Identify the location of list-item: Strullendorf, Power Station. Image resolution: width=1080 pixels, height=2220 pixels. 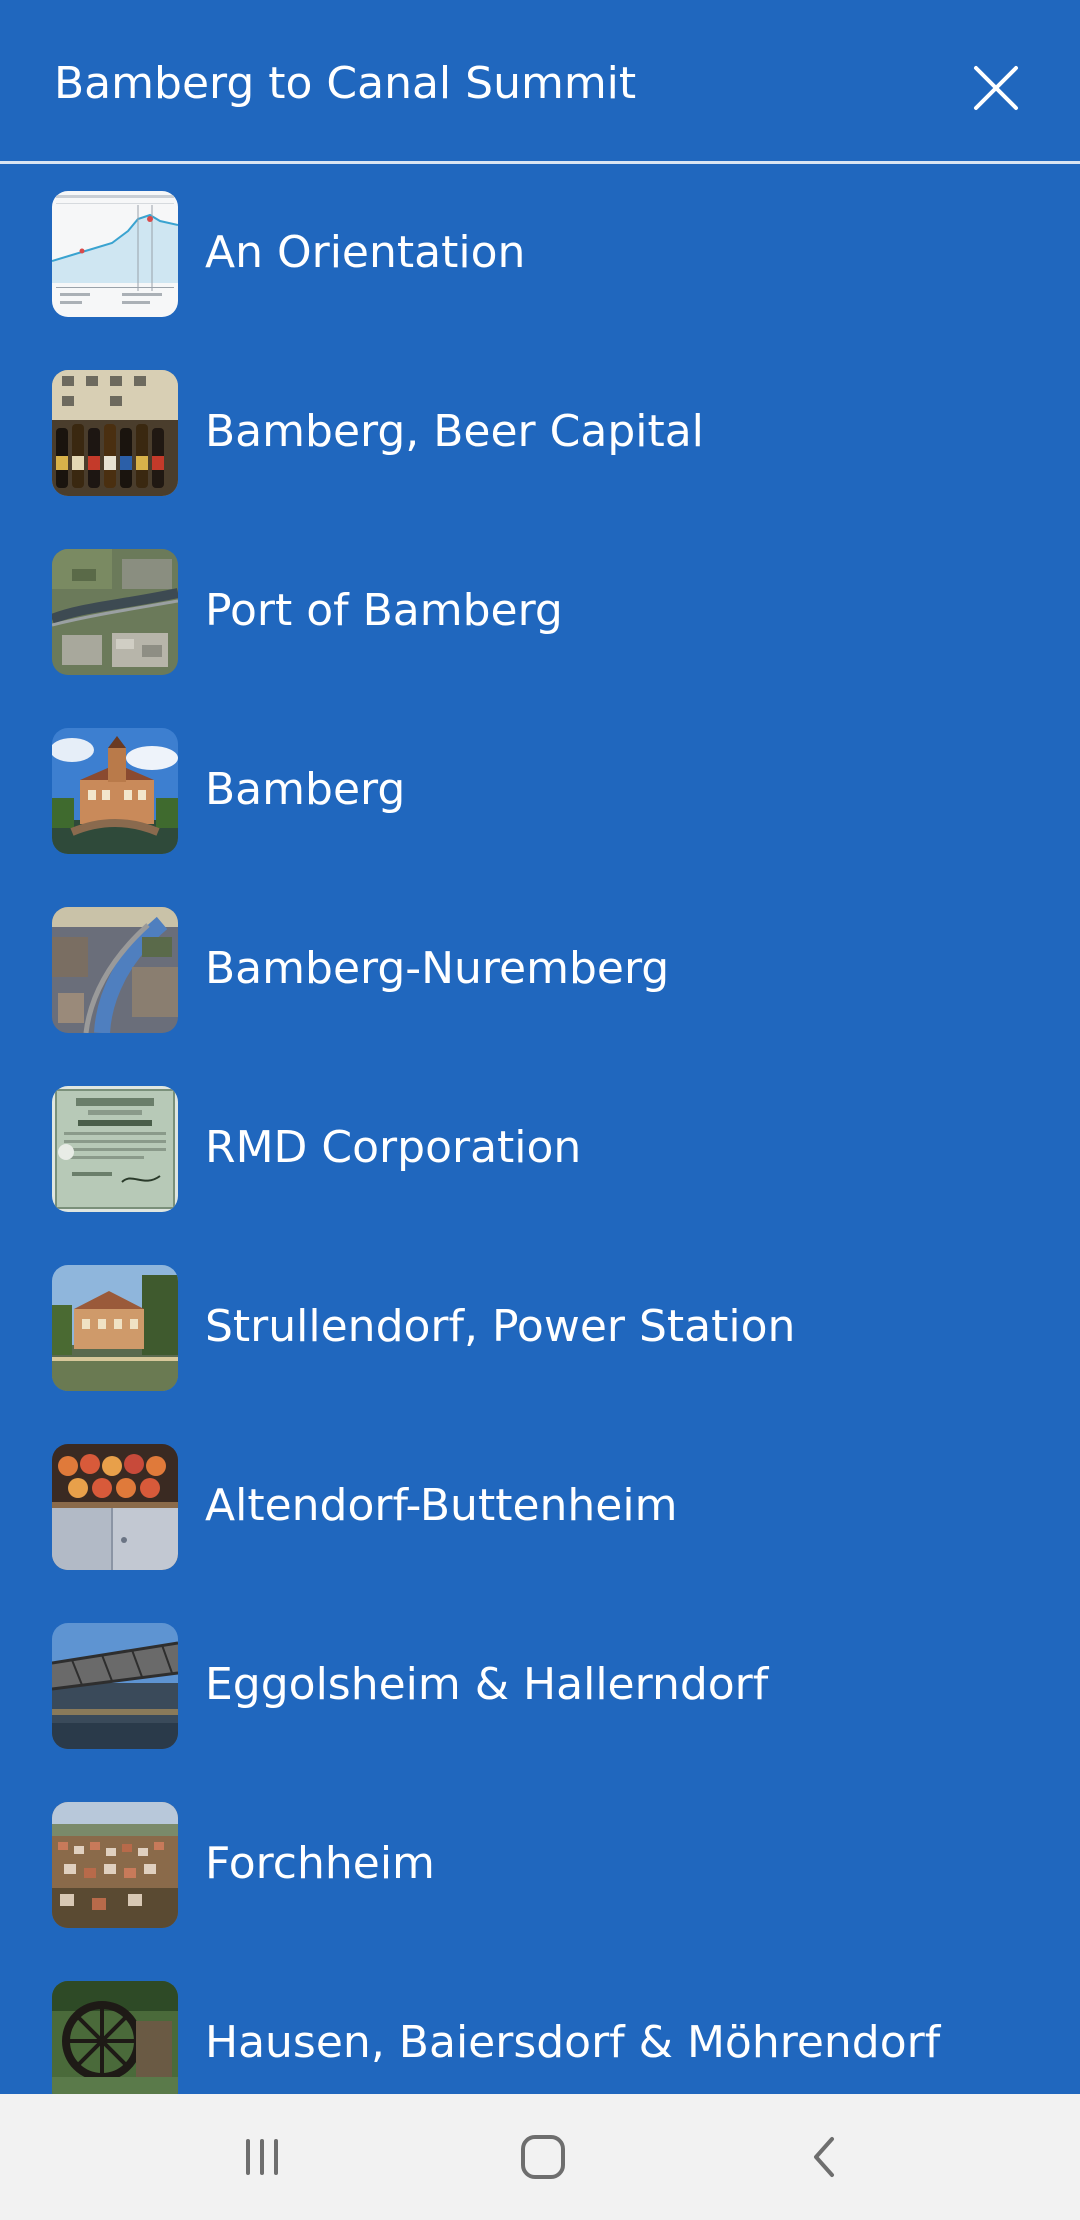
(540, 1327).